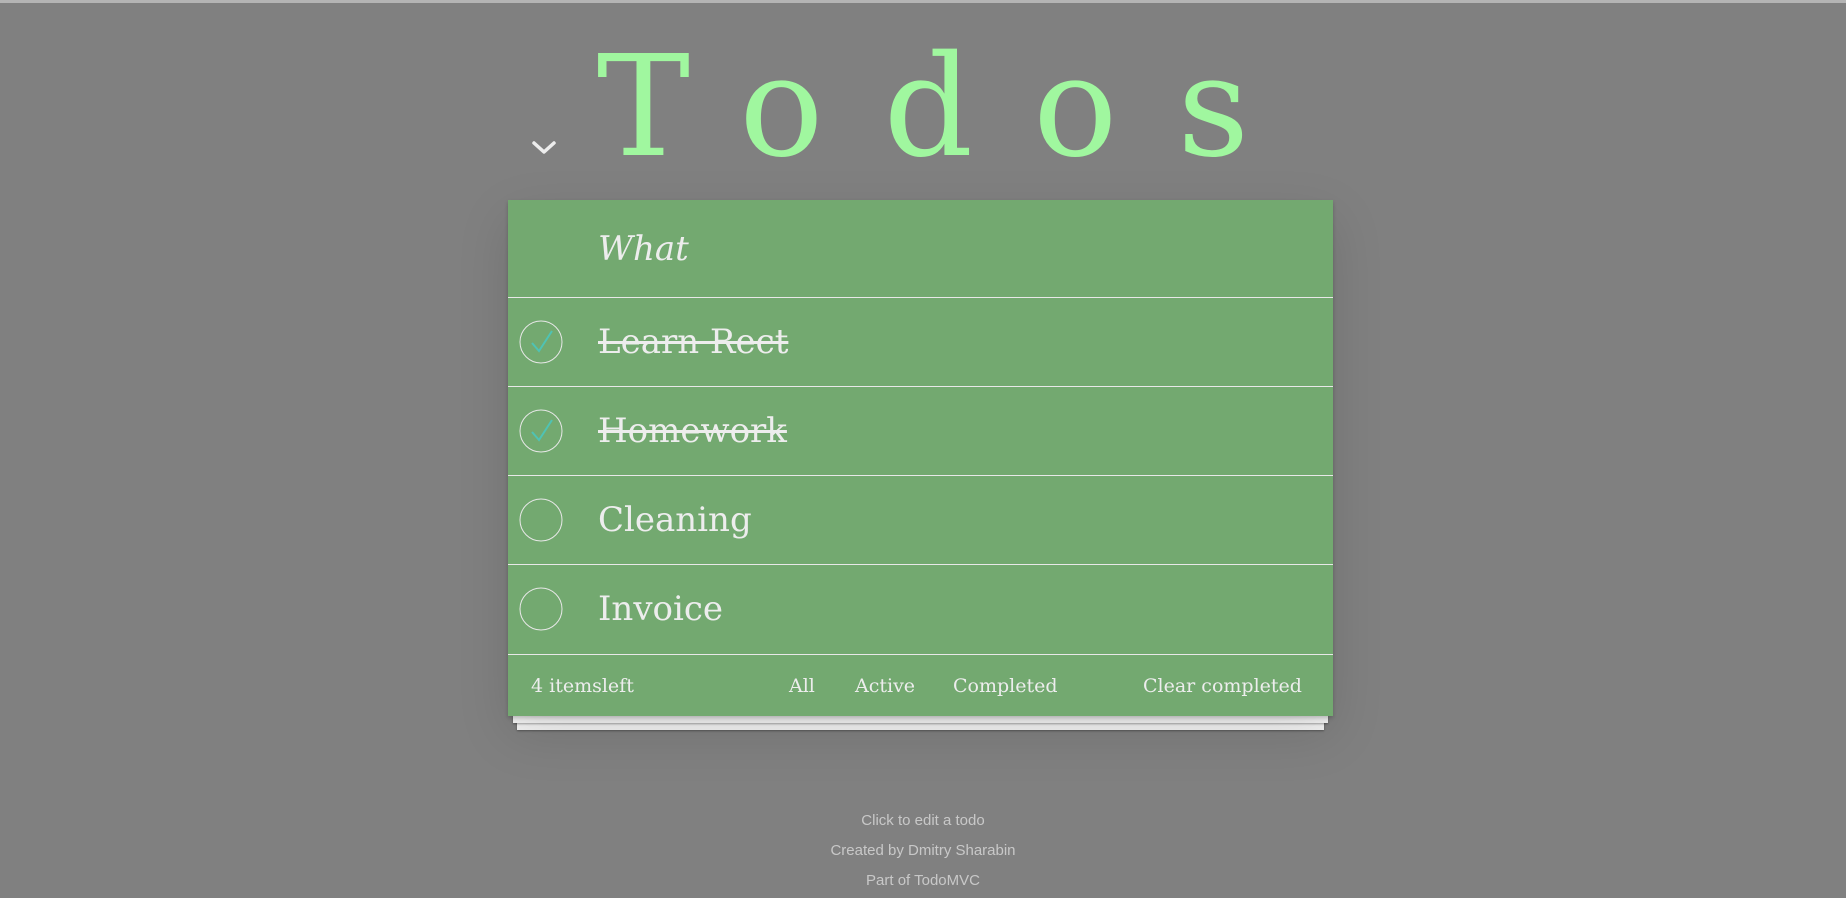 This screenshot has height=898, width=1846. I want to click on info-author: Created by Dmitry Sharabin, so click(923, 850).